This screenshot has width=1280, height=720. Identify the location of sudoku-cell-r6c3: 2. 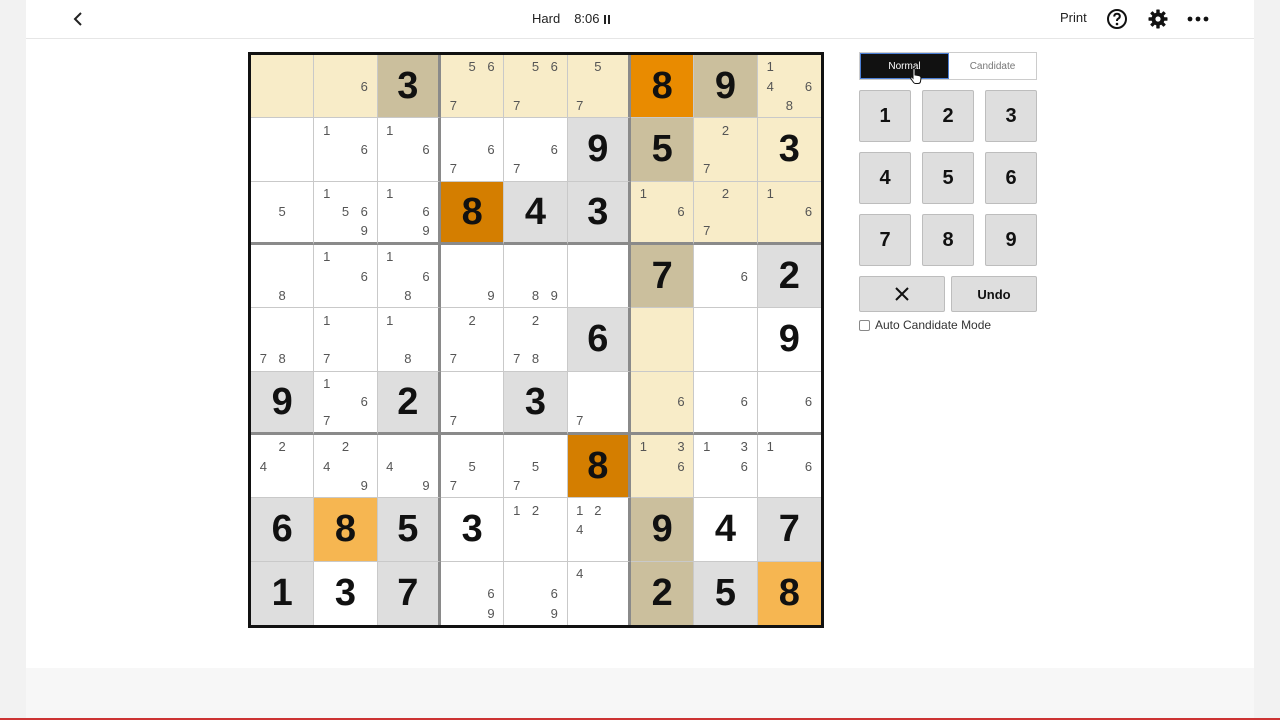
(409, 403).